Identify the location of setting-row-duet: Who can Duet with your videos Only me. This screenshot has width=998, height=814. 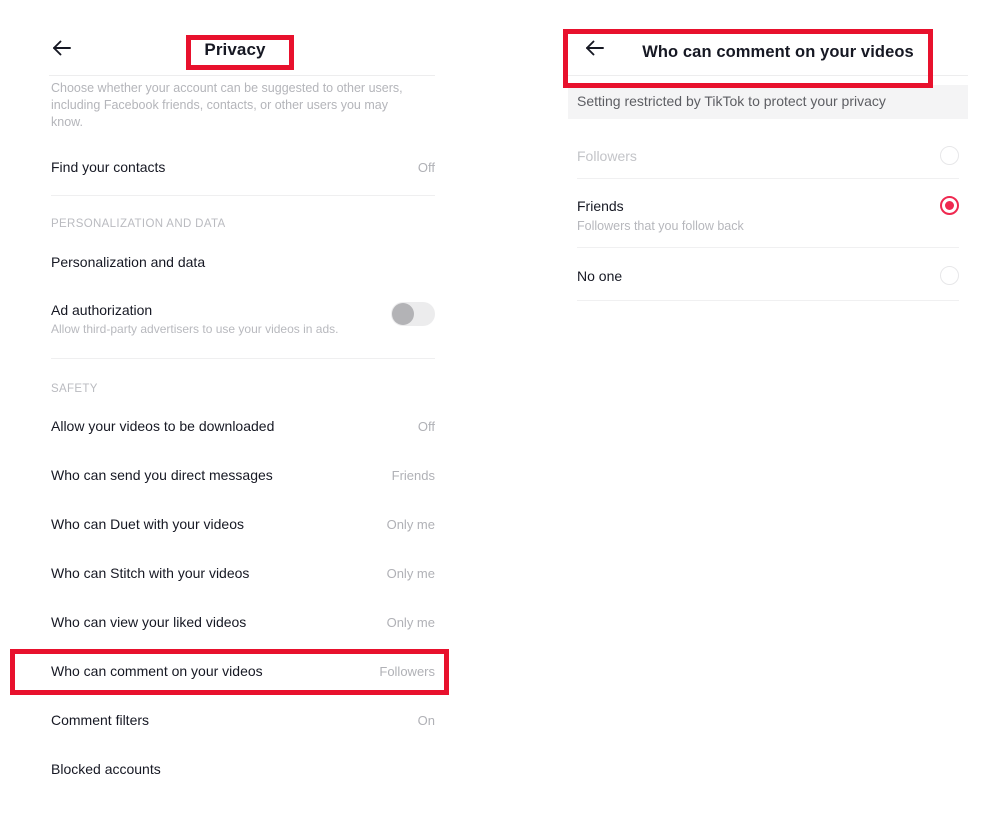
(243, 530).